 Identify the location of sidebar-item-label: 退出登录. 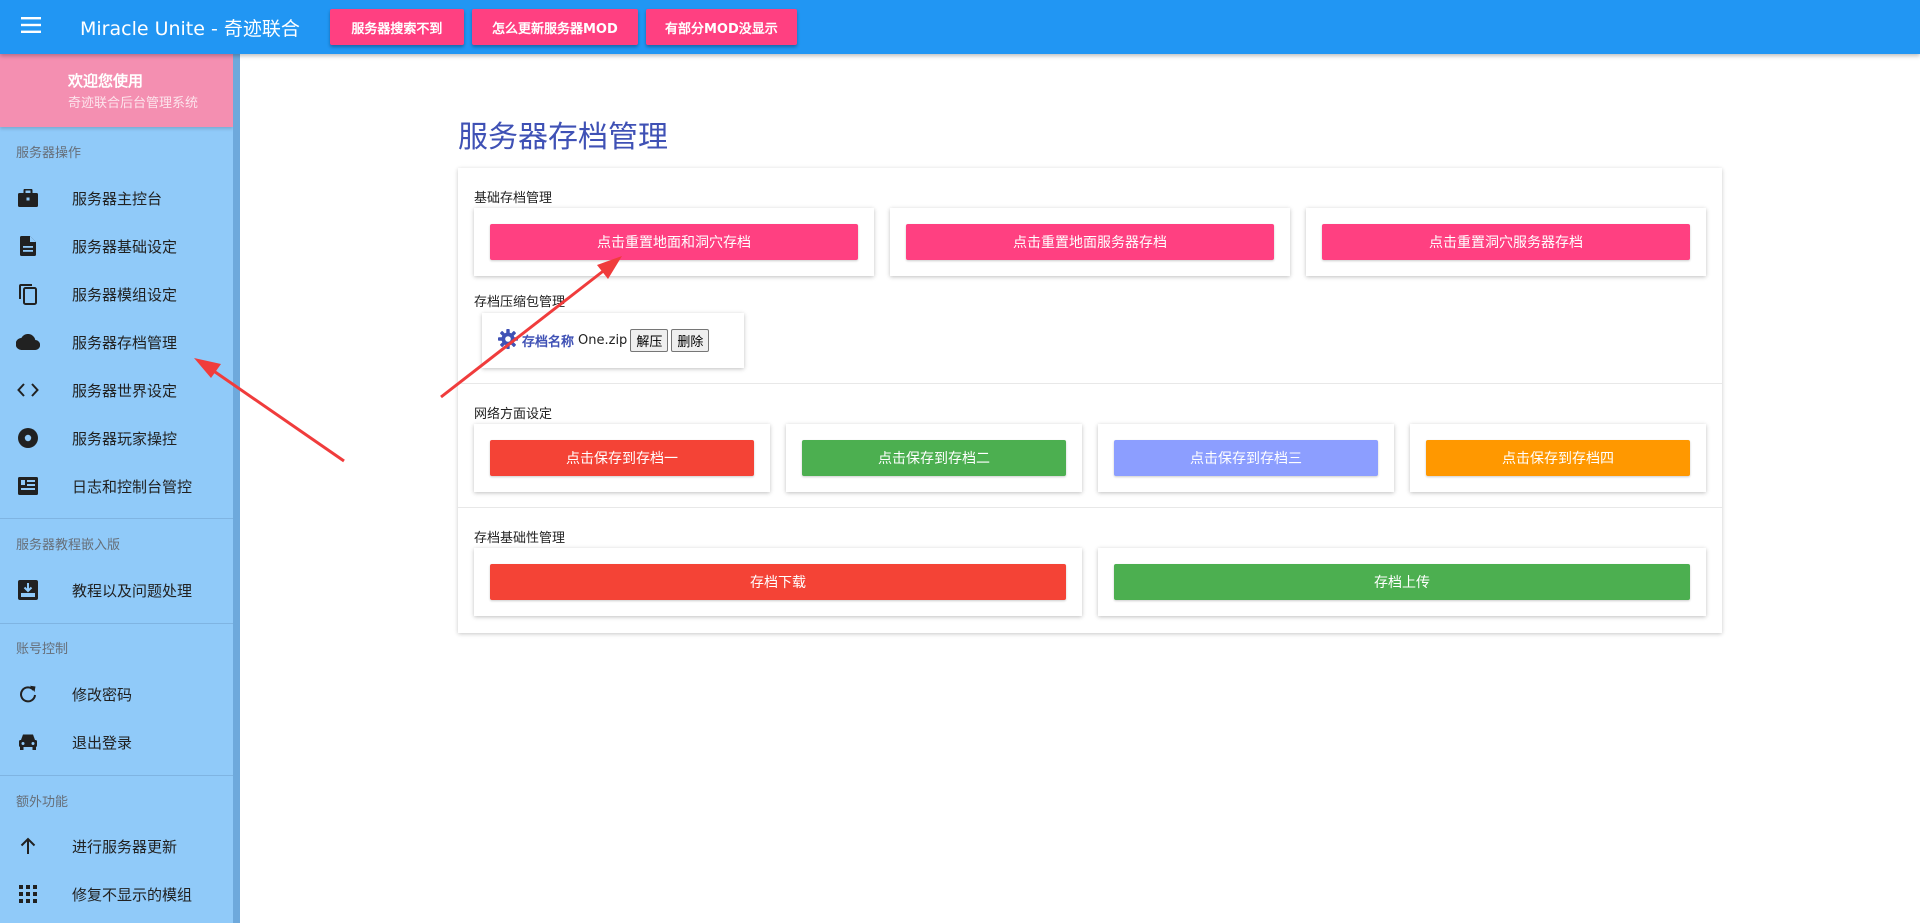
(102, 742).